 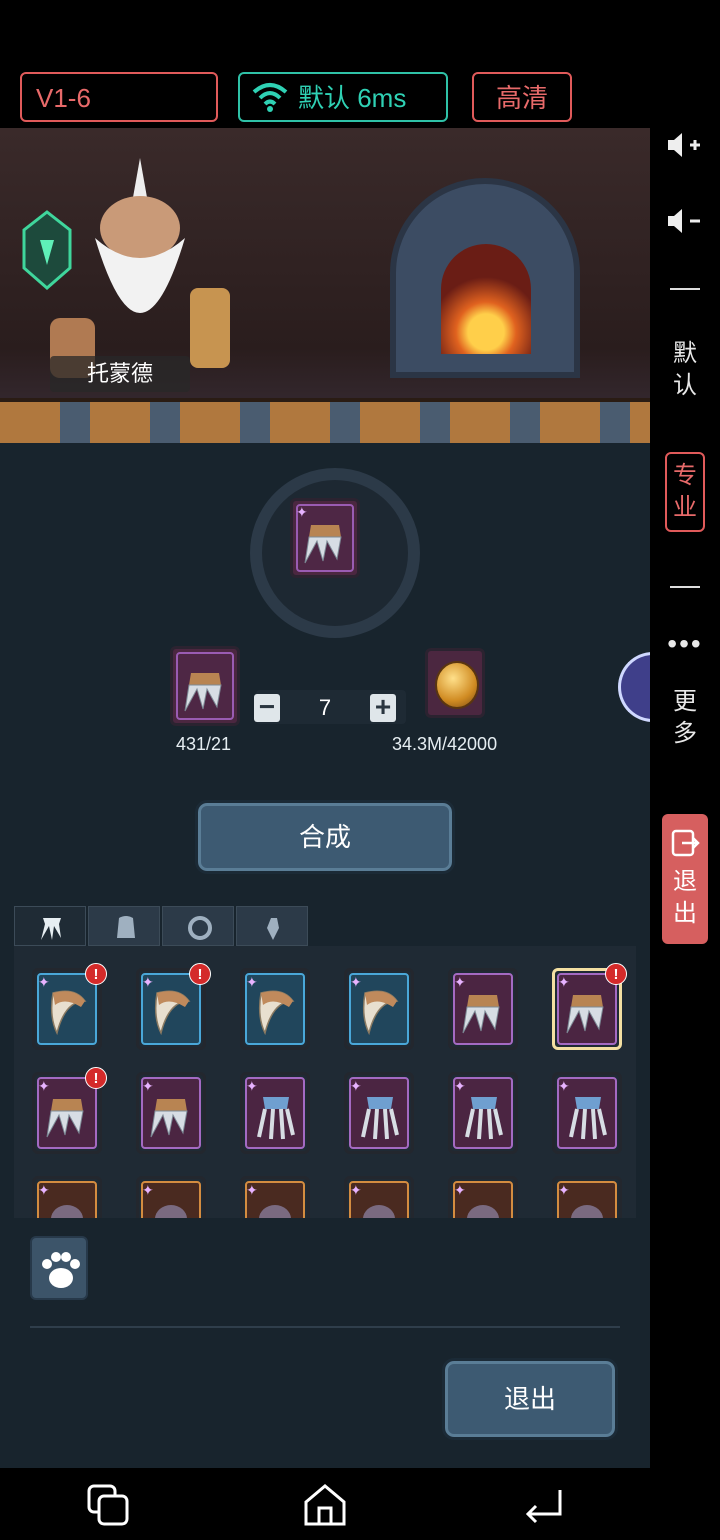 I want to click on material-item-slot, so click(x=205, y=686).